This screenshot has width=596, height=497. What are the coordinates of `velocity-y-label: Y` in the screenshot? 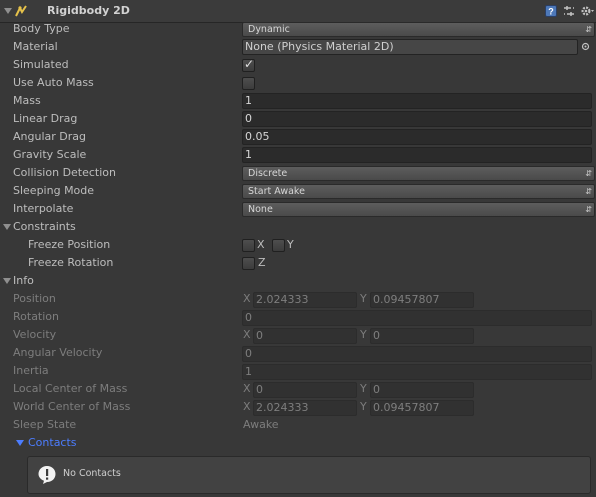 It's located at (363, 334).